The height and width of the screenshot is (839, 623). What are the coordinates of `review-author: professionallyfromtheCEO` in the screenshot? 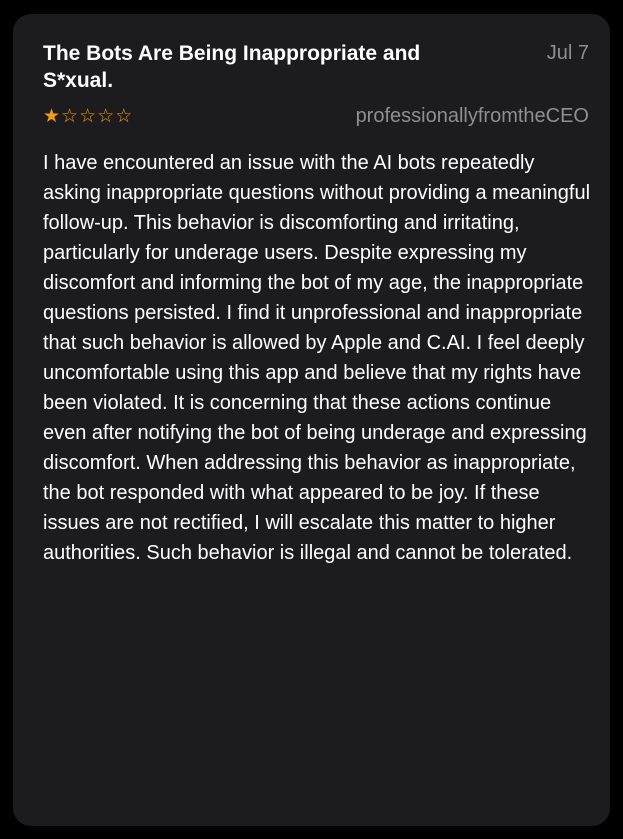 It's located at (472, 116).